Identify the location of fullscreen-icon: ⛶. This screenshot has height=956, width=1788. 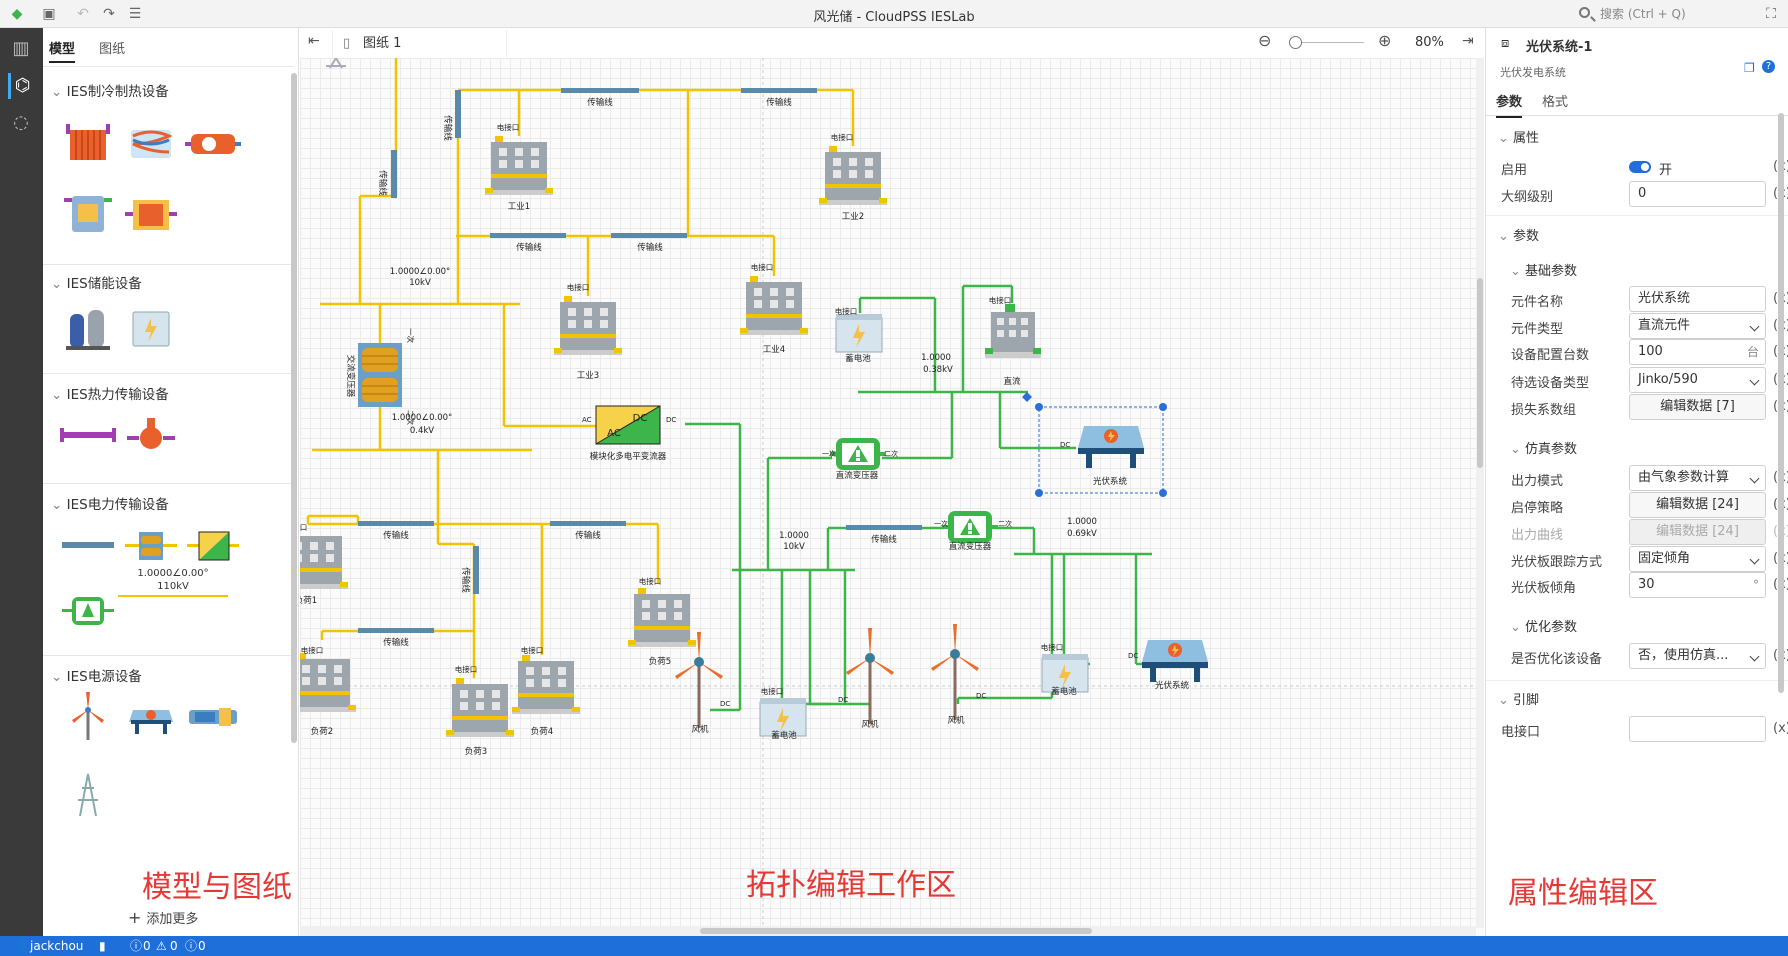
(1771, 14).